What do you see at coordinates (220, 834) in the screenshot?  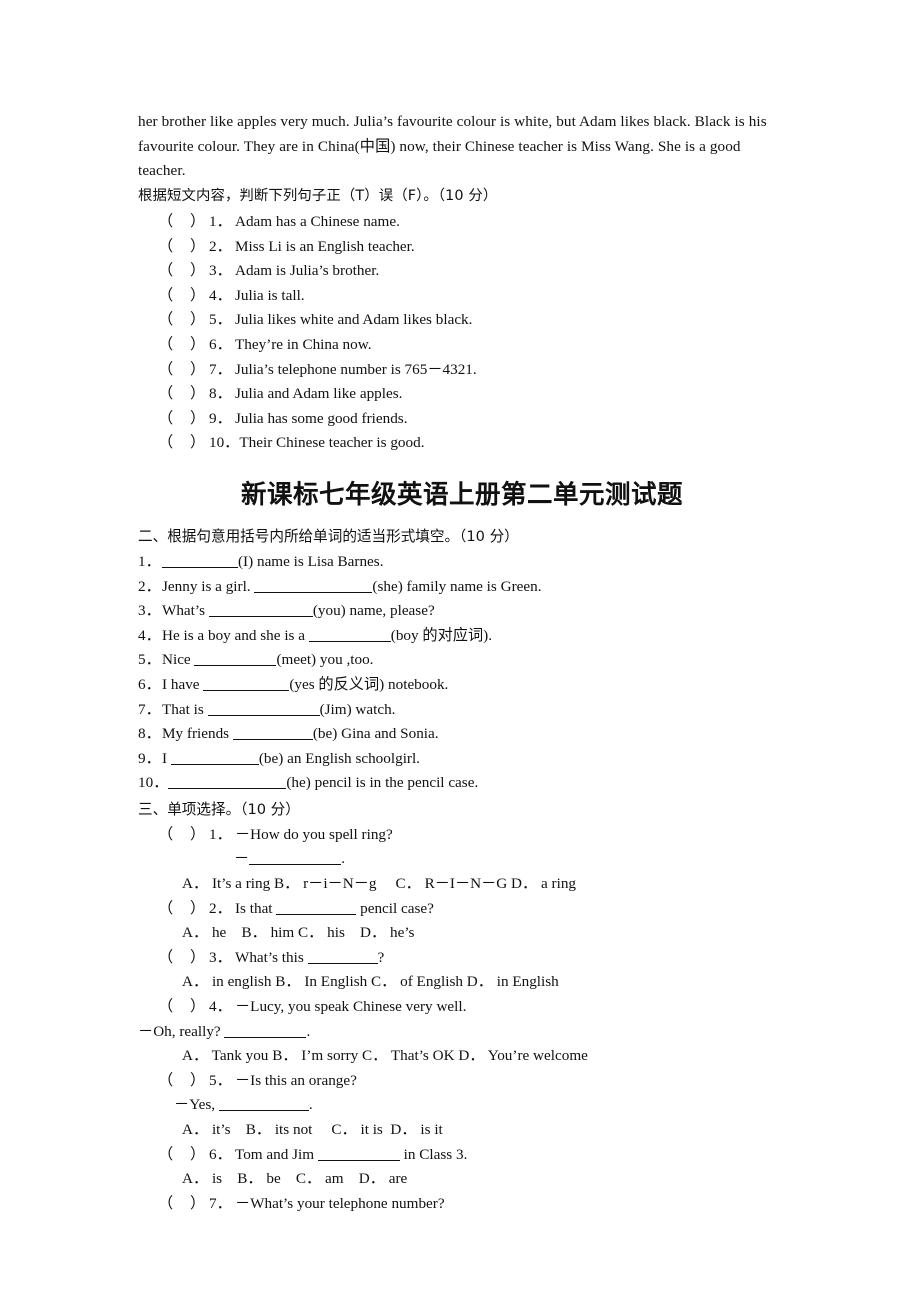 I see `item-number: 1．` at bounding box center [220, 834].